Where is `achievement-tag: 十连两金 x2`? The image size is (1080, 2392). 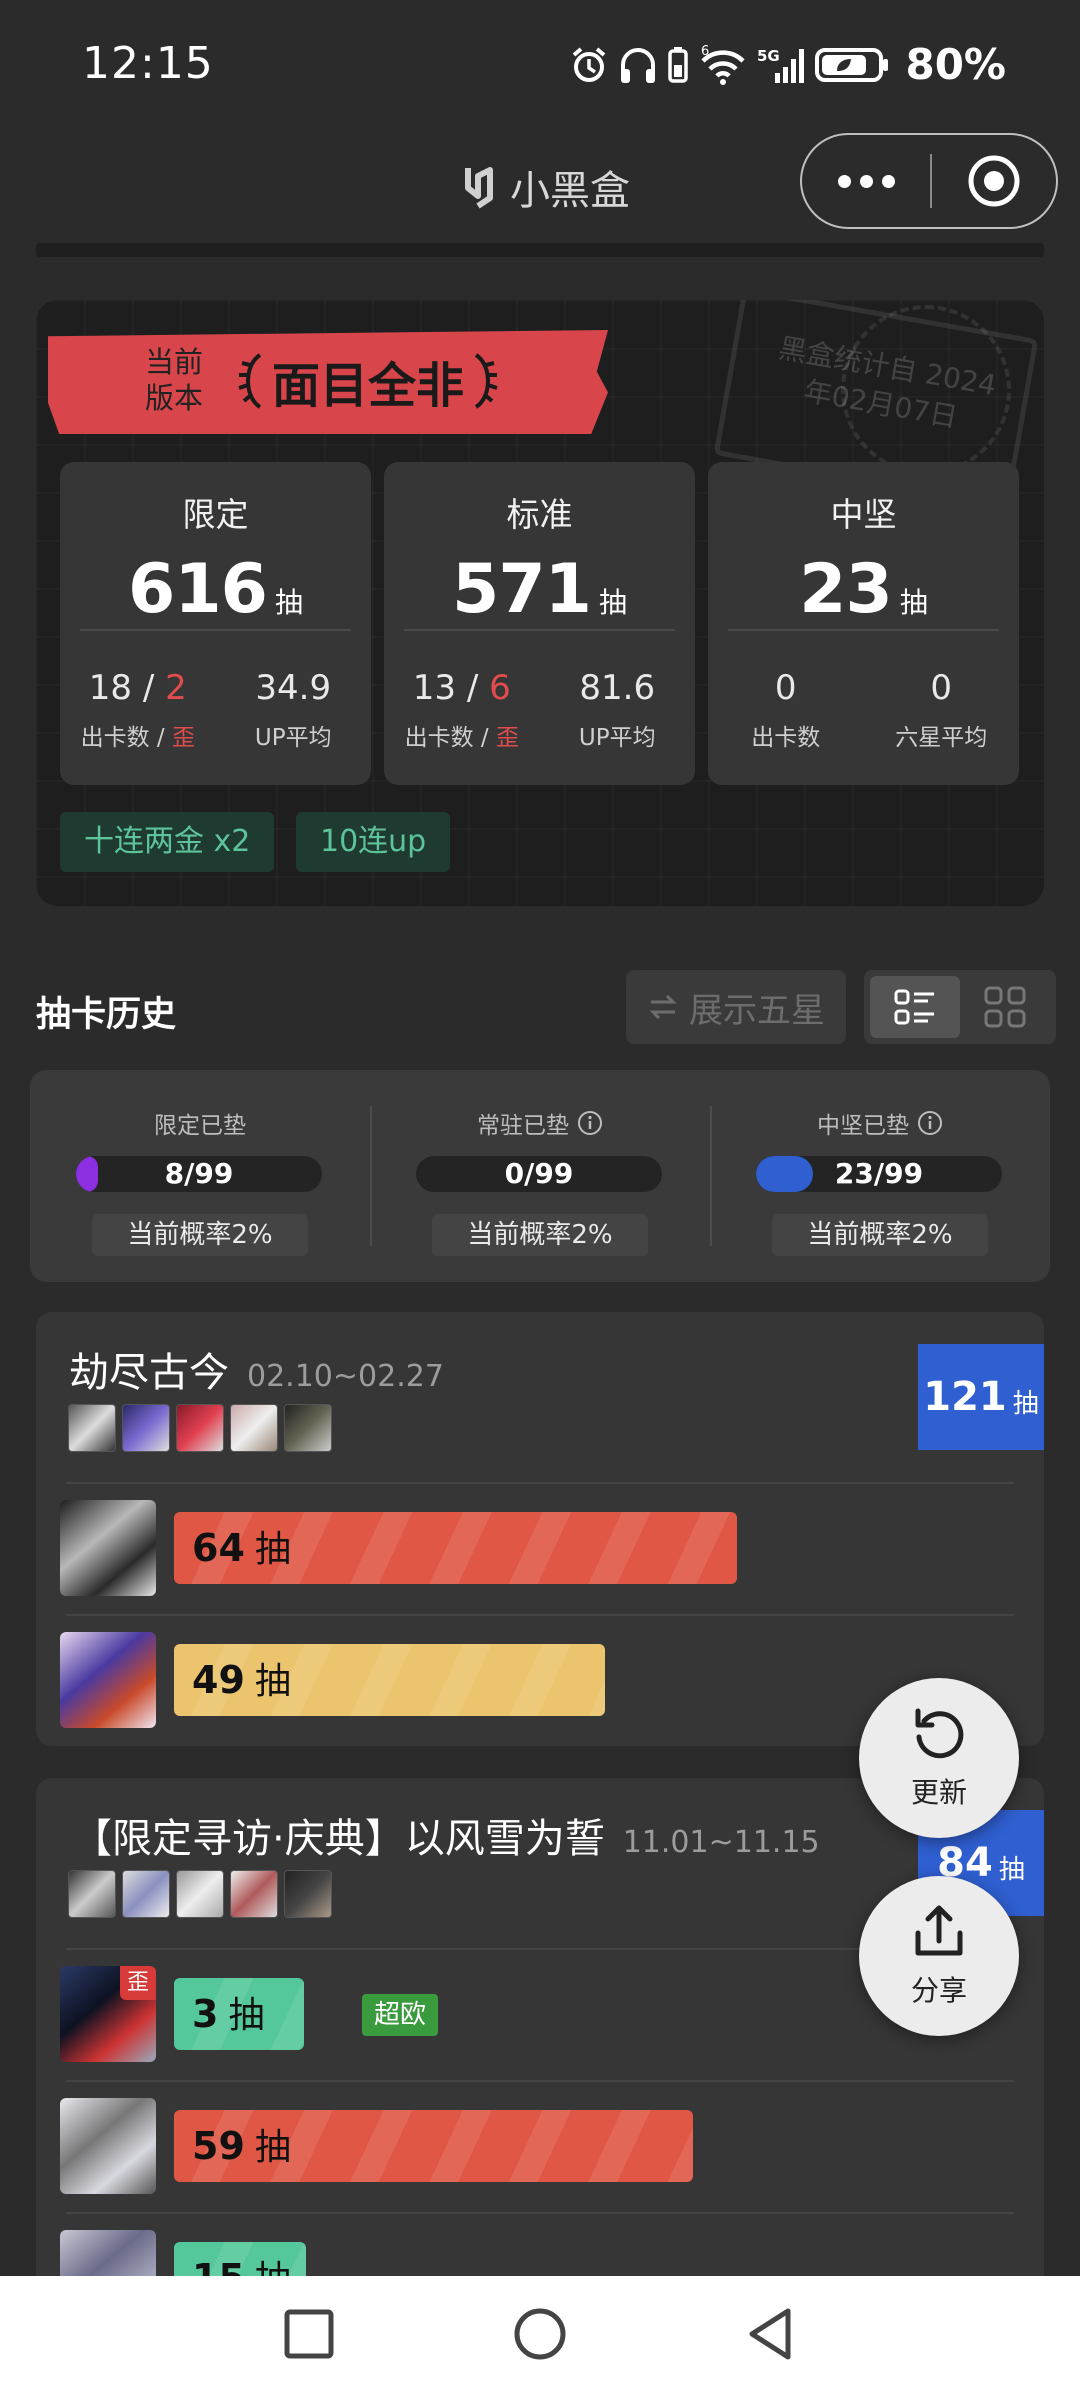 achievement-tag: 十连两金 x2 is located at coordinates (167, 842).